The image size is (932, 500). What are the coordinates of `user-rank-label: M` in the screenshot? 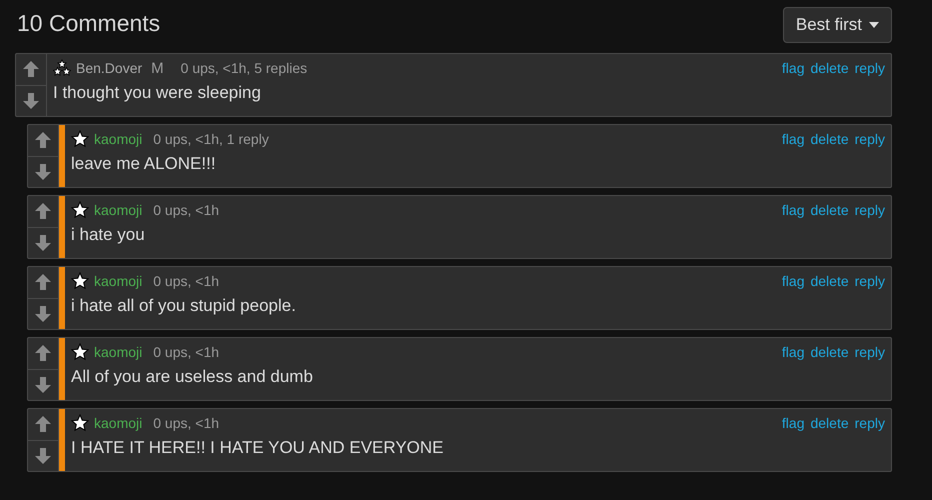 It's located at (157, 68).